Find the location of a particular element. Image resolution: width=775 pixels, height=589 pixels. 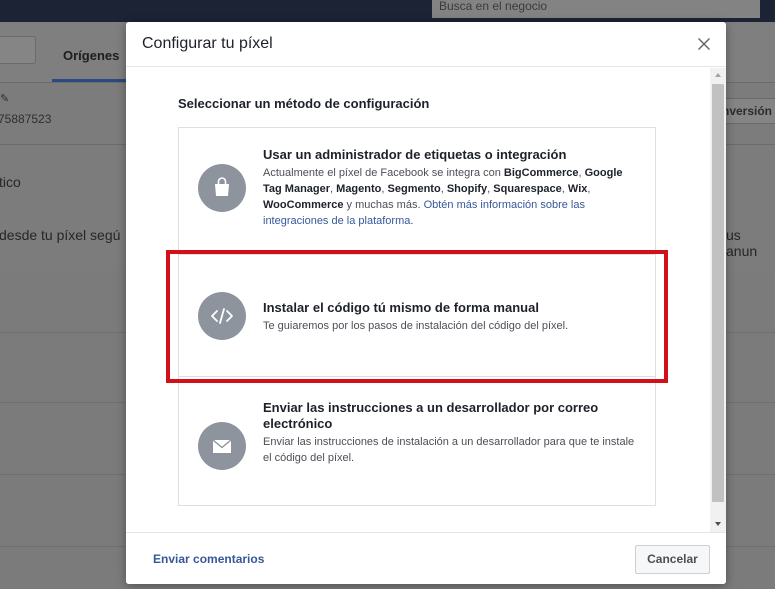

business-search-input: Busca en el negocio is located at coordinates (596, 9).